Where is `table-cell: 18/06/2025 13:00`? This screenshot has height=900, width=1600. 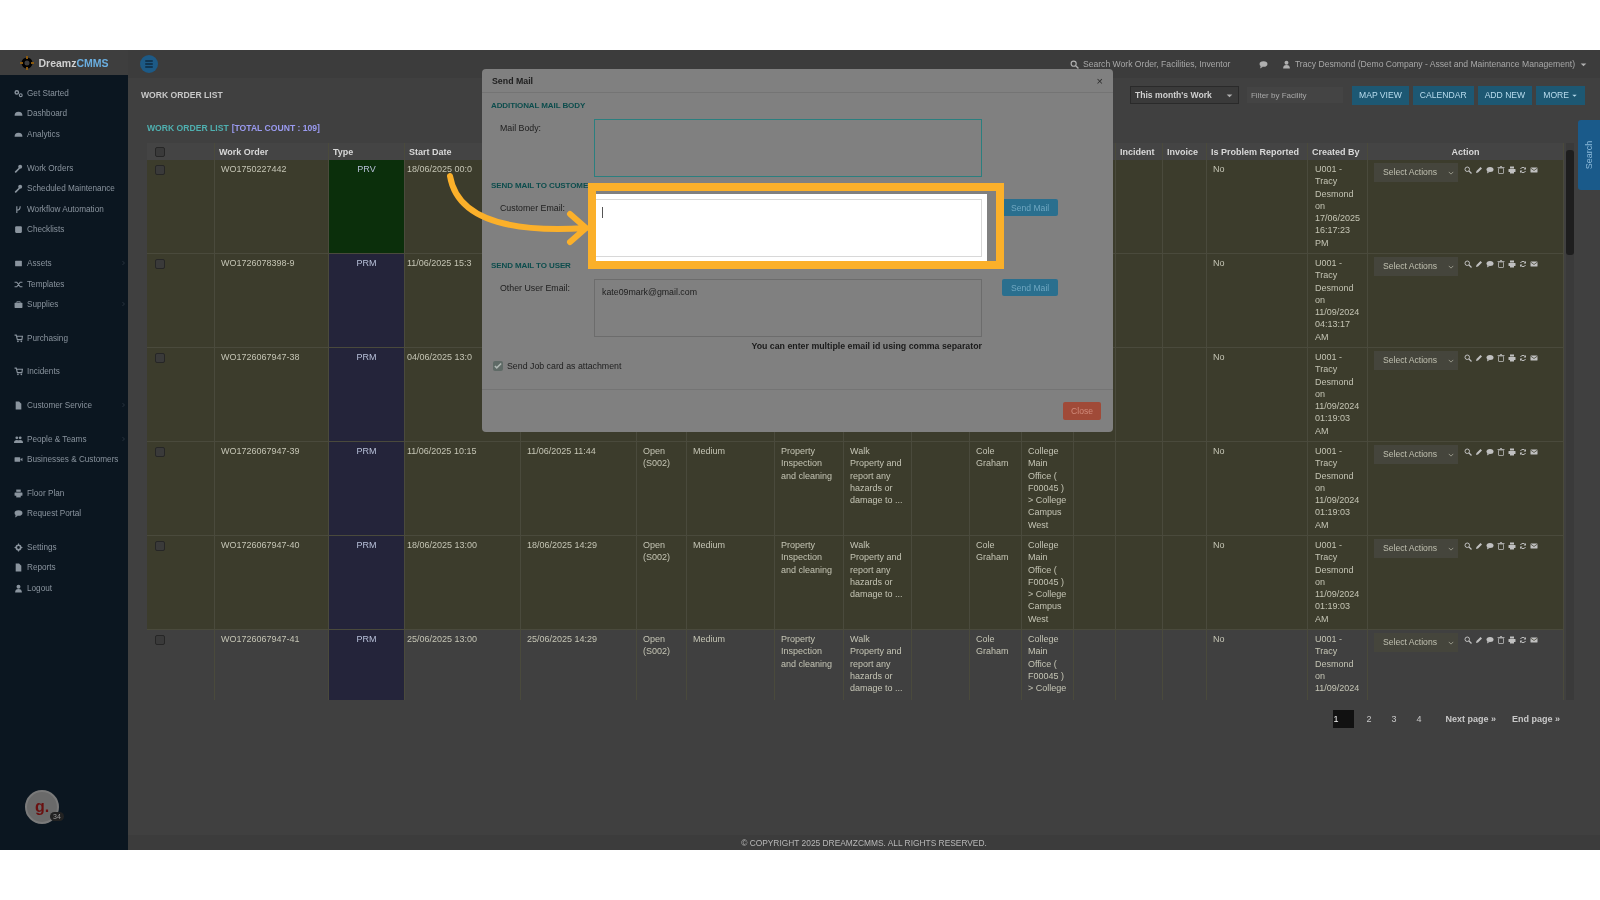 table-cell: 18/06/2025 13:00 is located at coordinates (442, 545).